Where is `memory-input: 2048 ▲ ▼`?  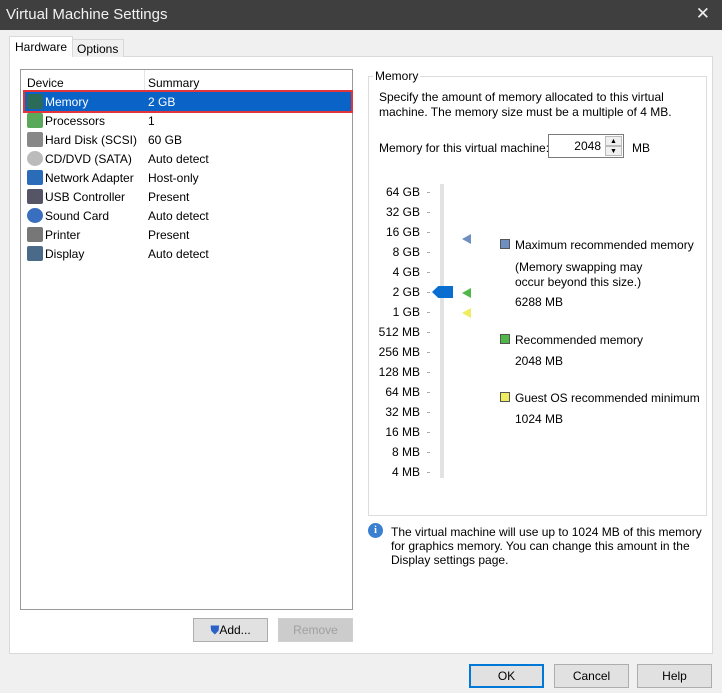
memory-input: 2048 ▲ ▼ is located at coordinates (586, 146).